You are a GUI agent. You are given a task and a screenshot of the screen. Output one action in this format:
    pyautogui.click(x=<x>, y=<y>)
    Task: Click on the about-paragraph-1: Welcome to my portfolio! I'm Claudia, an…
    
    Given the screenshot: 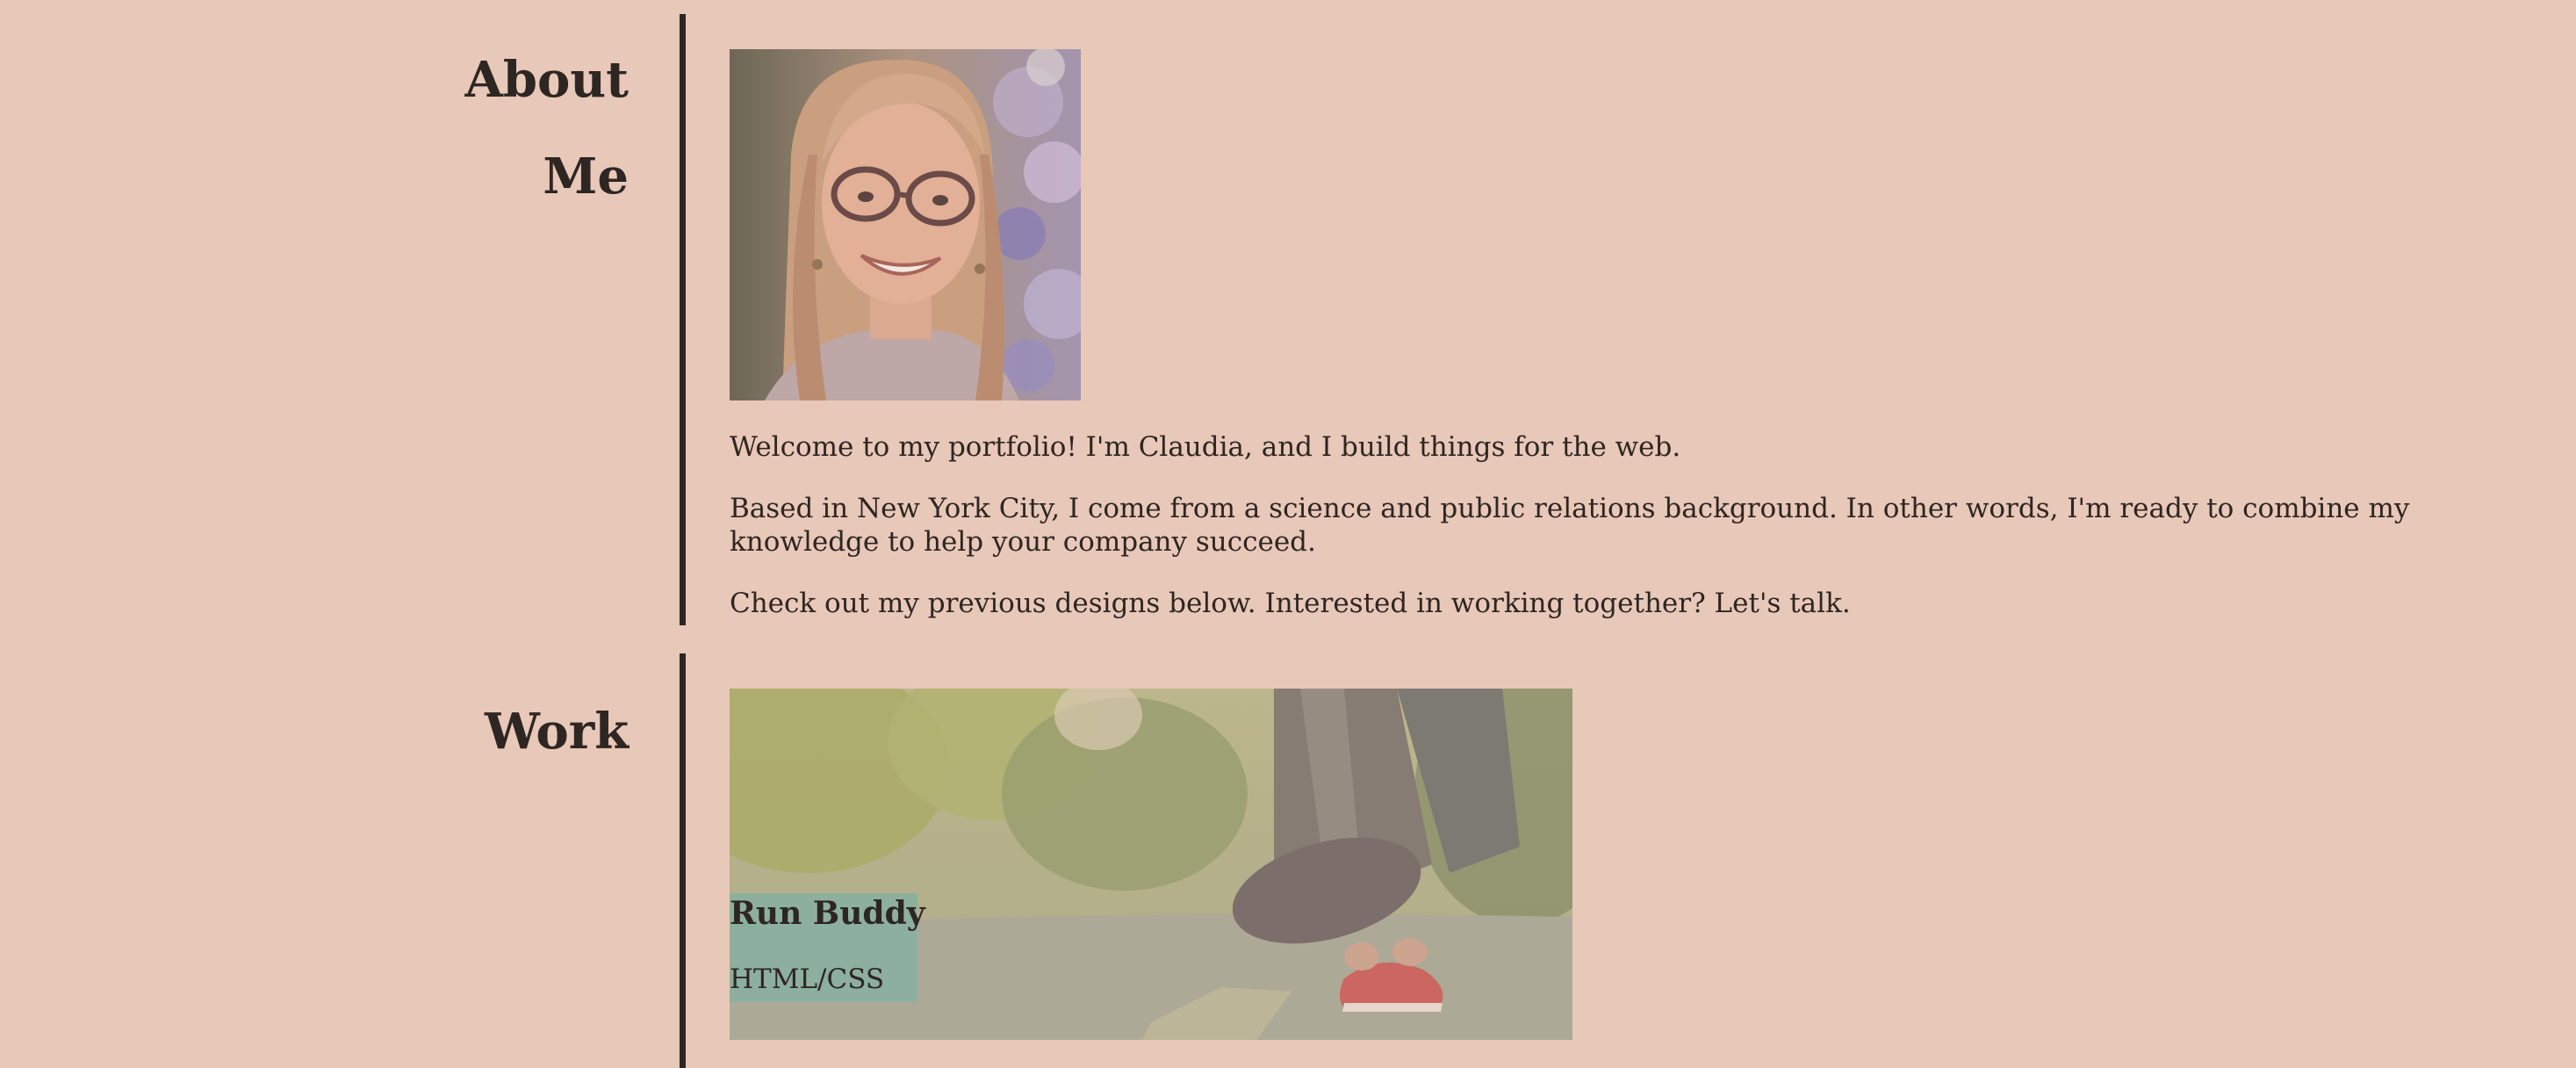 What is the action you would take?
    pyautogui.click(x=1205, y=447)
    